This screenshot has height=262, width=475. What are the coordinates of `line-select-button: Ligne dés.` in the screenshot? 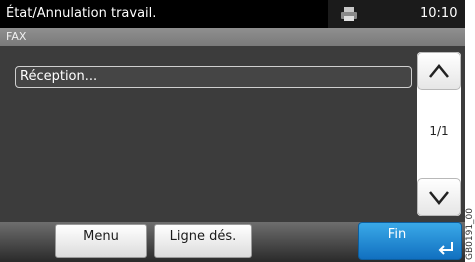 It's located at (203, 241).